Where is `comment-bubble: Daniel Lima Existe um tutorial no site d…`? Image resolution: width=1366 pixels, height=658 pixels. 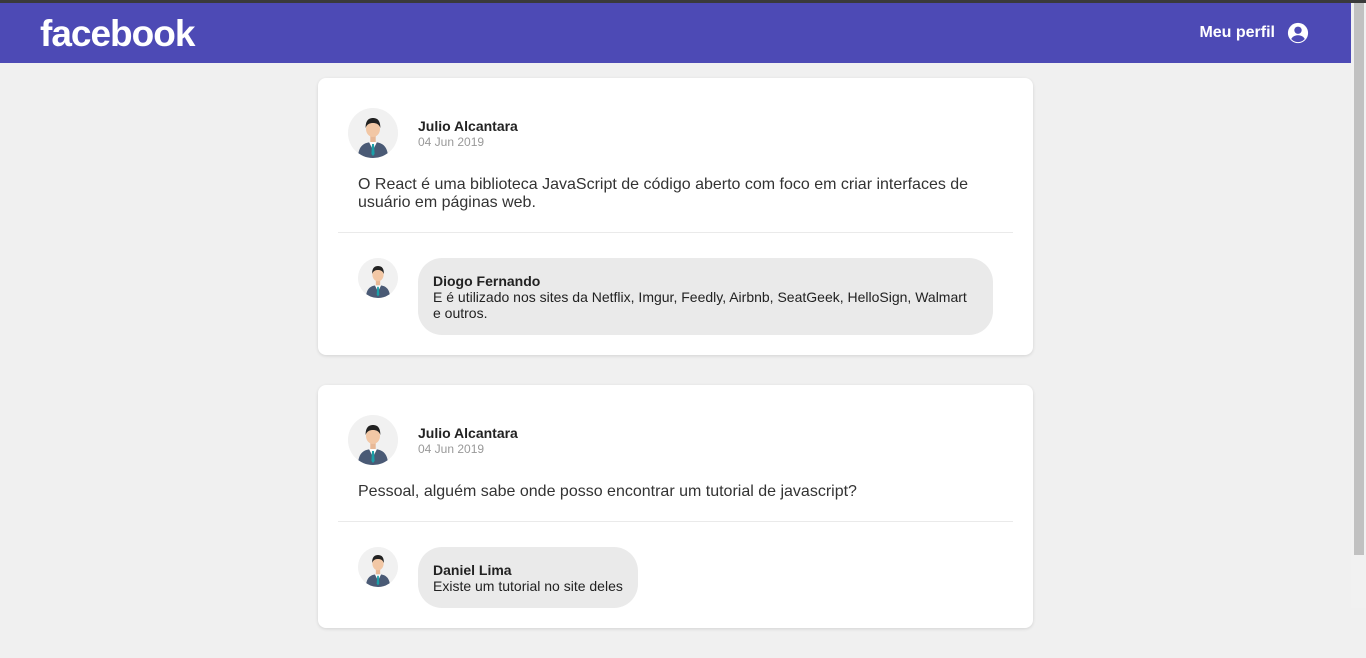
comment-bubble: Daniel Lima Existe um tutorial no site d… is located at coordinates (528, 577).